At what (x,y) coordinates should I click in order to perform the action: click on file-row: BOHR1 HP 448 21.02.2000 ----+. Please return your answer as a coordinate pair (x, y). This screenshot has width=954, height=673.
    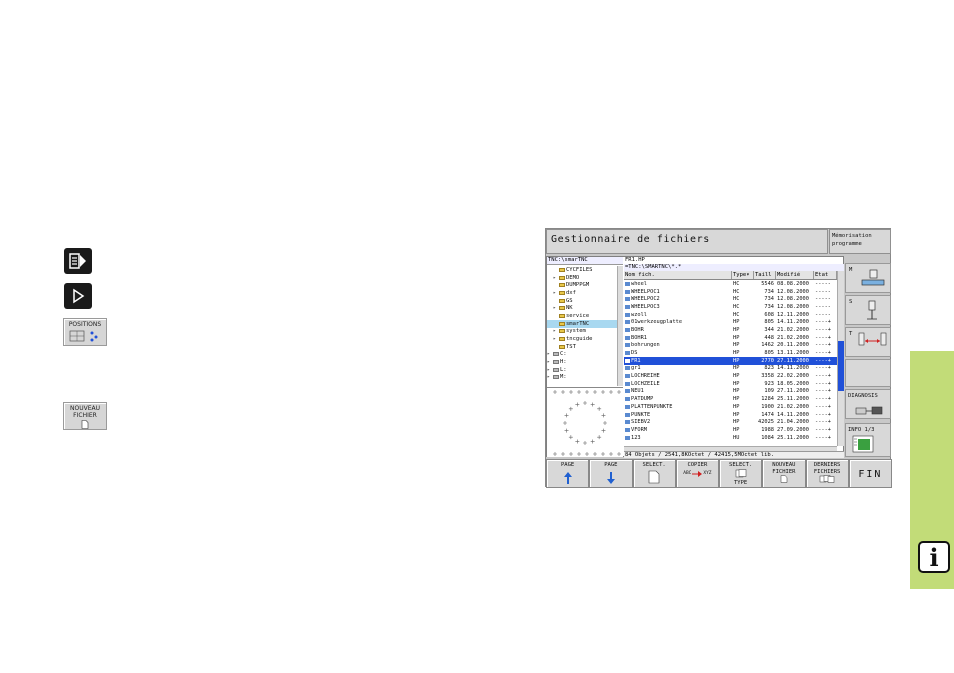
    Looking at the image, I should click on (730, 338).